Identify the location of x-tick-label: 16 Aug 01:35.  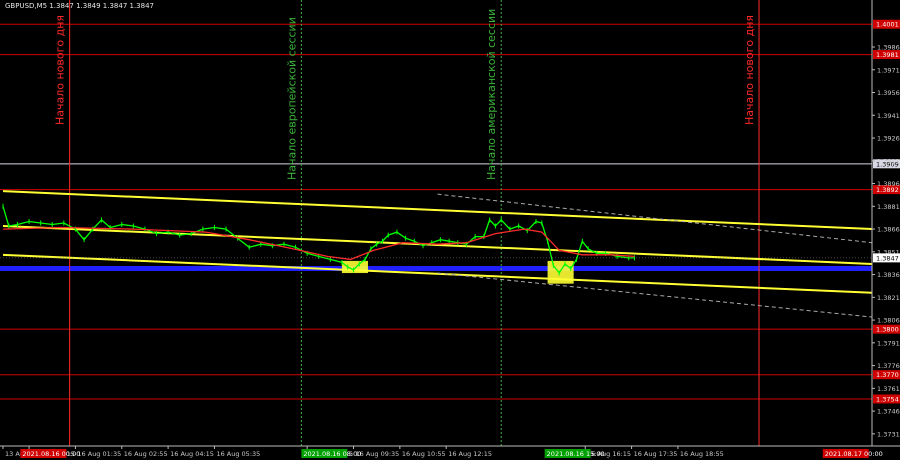
(99, 454).